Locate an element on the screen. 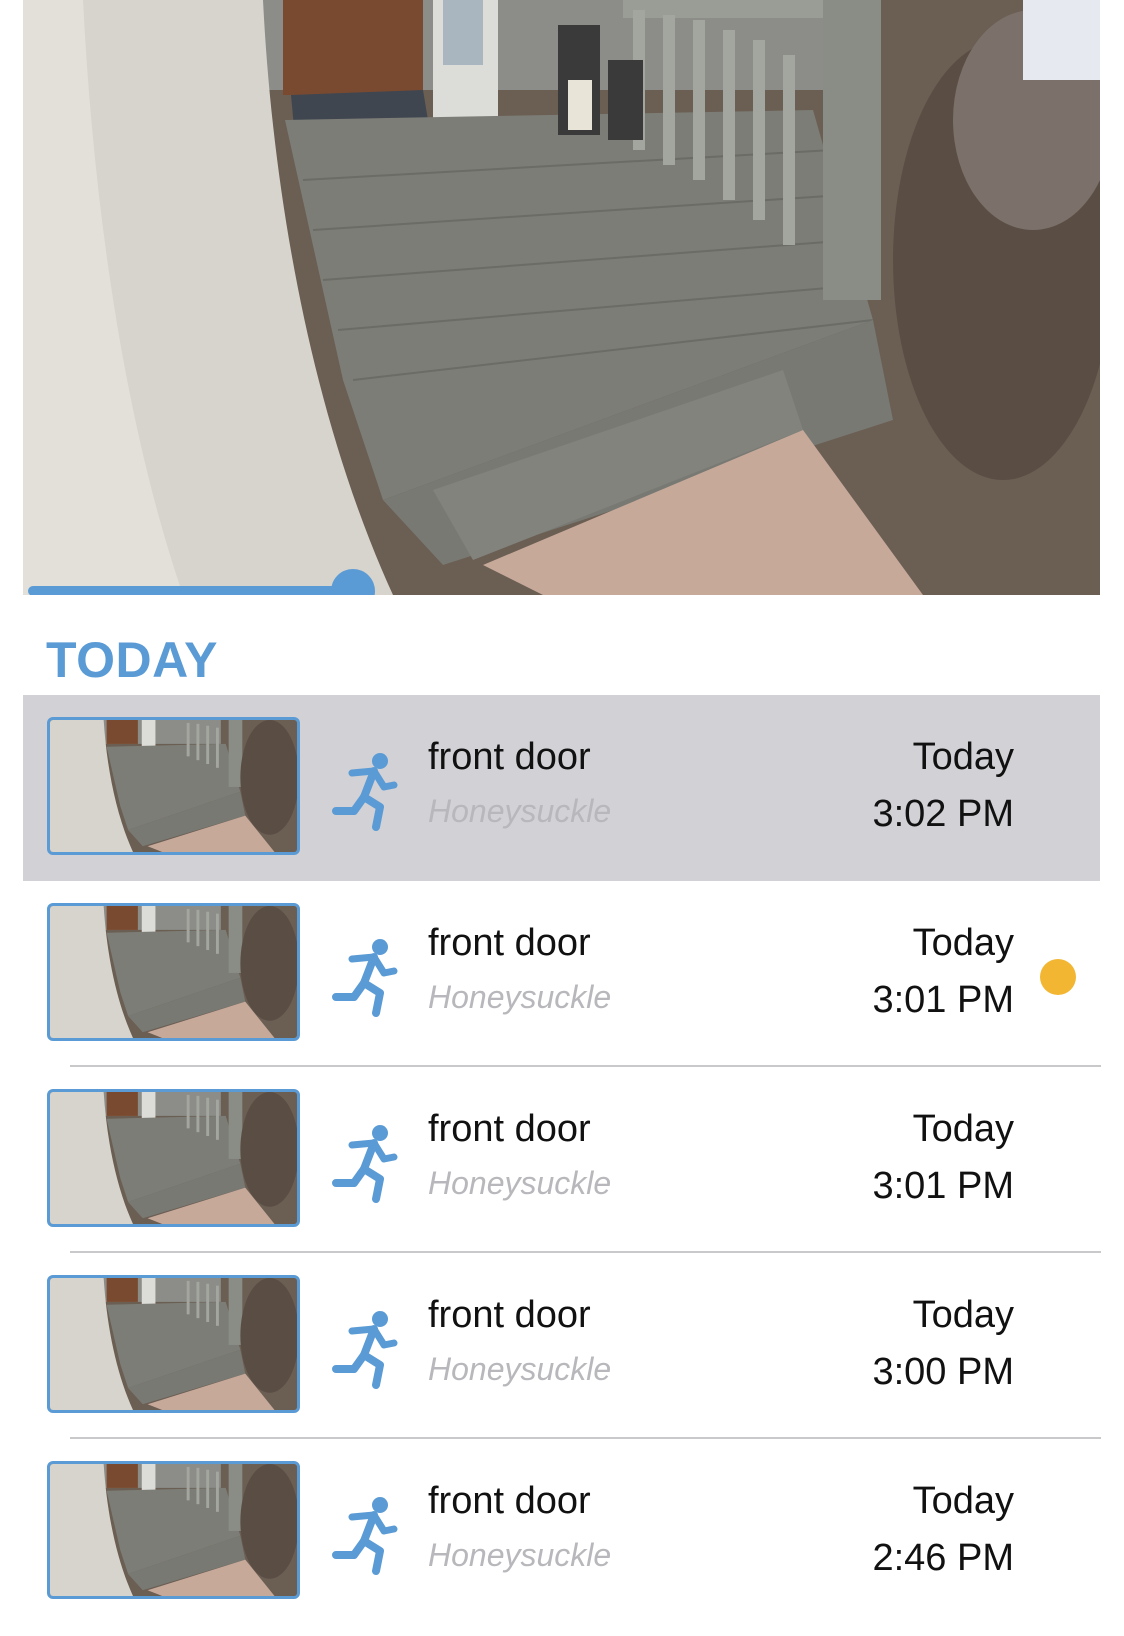 This screenshot has height=1636, width=1124. unread-indicator is located at coordinates (1058, 977).